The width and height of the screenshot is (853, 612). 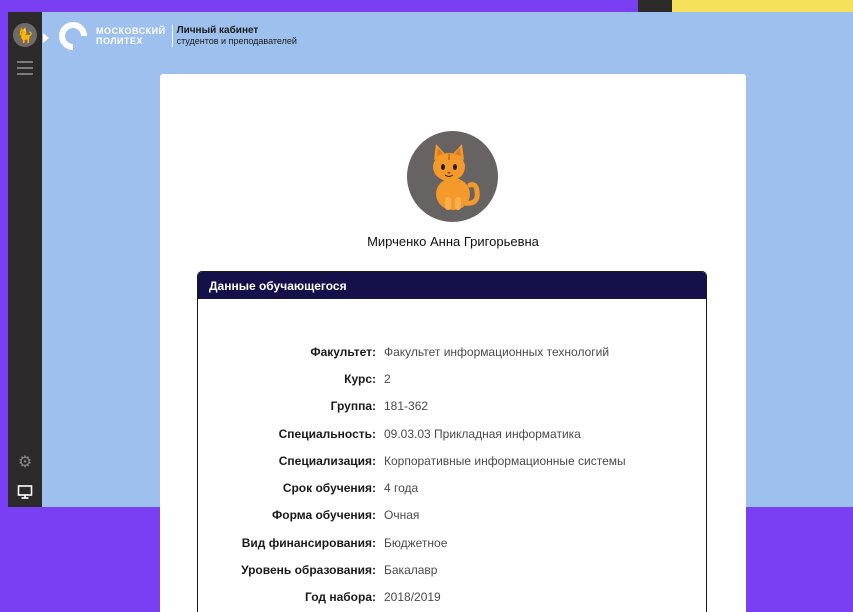 I want to click on gear-icon: ⚙, so click(x=25, y=463).